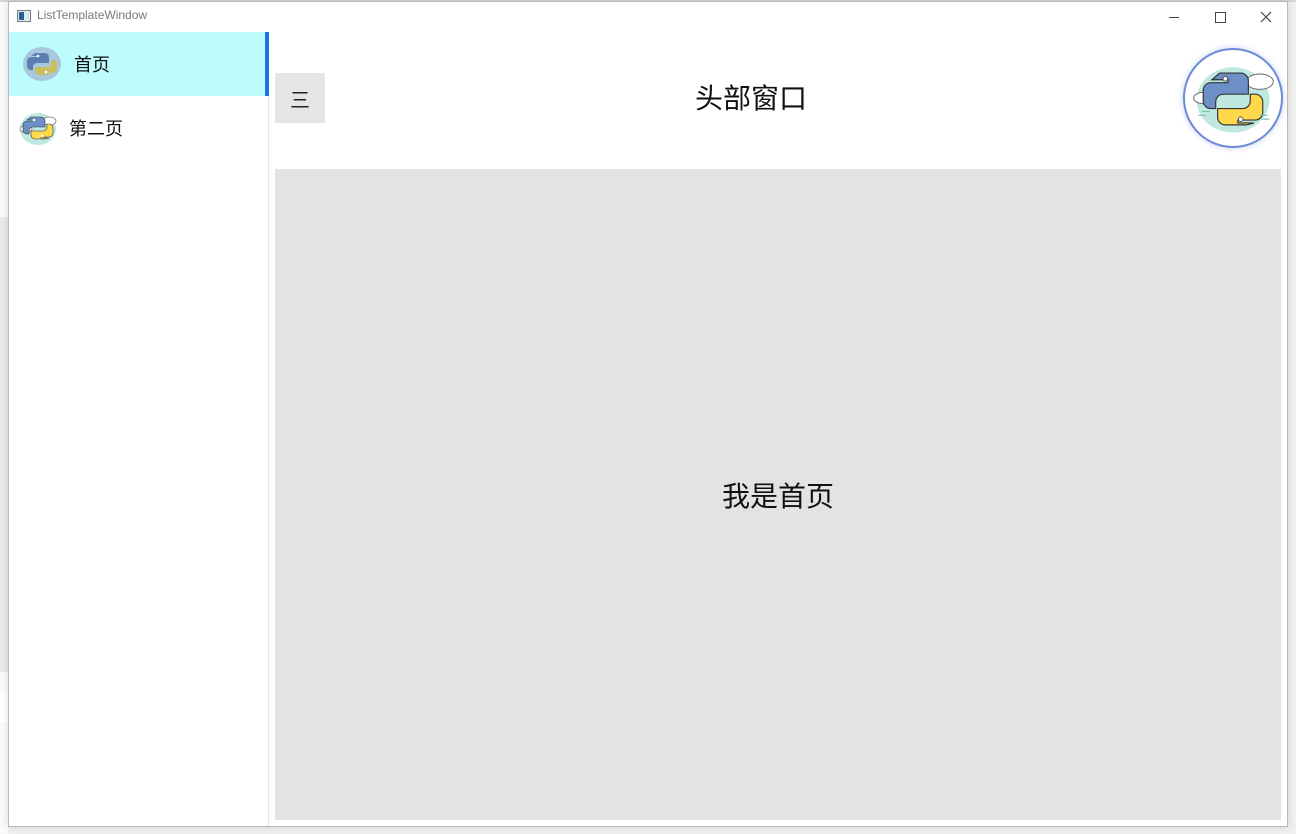 This screenshot has width=1296, height=834. What do you see at coordinates (92, 15) in the screenshot?
I see `window-title: ListTemplateWindow` at bounding box center [92, 15].